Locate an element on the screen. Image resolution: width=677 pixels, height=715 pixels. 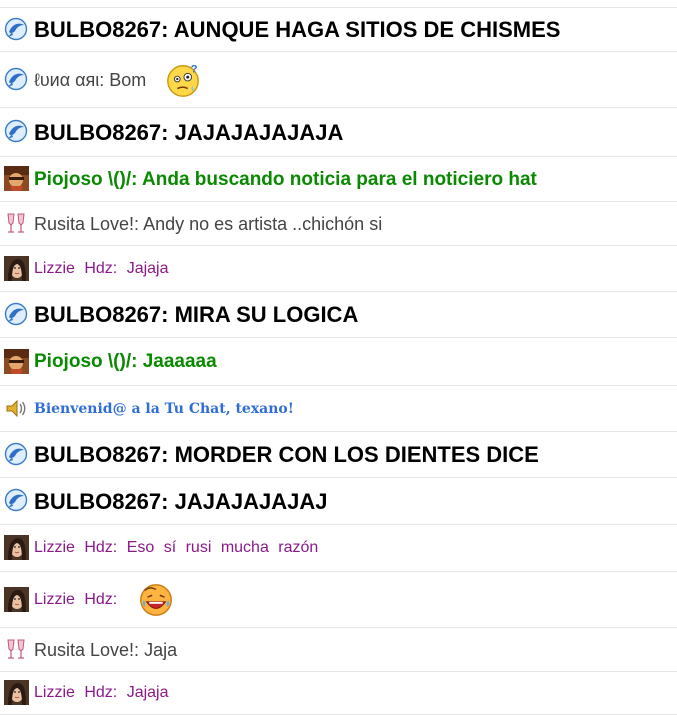
chat-message: BULBO8267: MIRA SU LOGICA is located at coordinates (338, 315).